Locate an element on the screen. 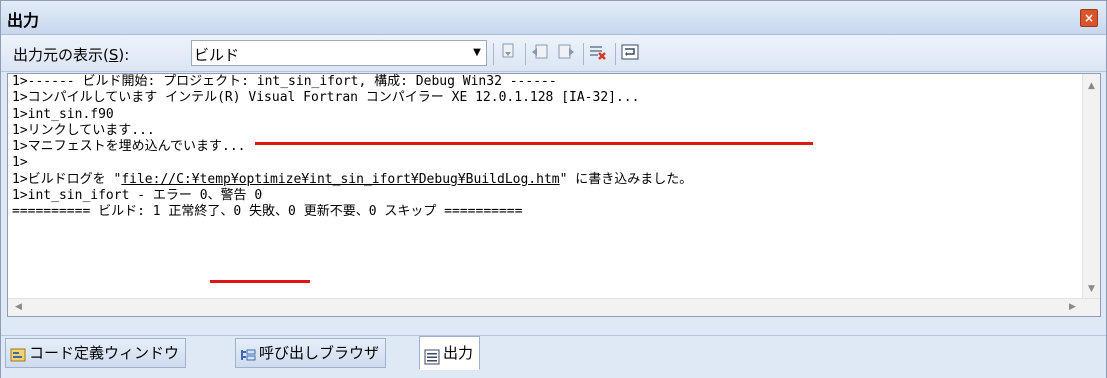 The image size is (1107, 378). clear-all-icon is located at coordinates (598, 53).